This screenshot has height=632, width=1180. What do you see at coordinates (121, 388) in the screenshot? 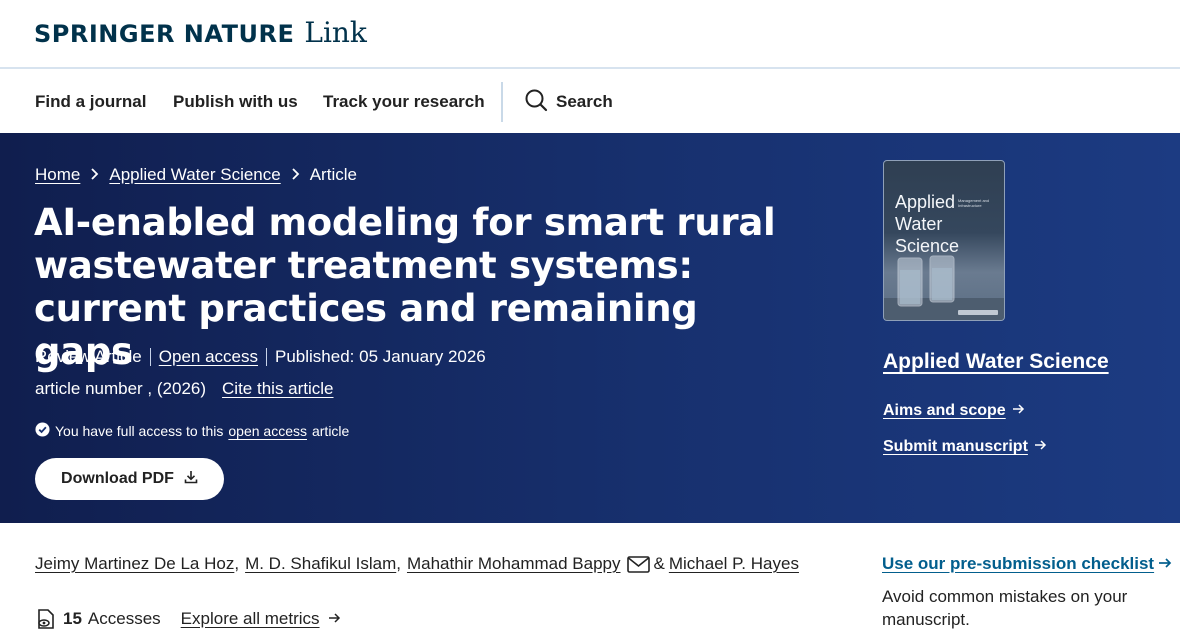
I see `article-number: article number , (2026)` at bounding box center [121, 388].